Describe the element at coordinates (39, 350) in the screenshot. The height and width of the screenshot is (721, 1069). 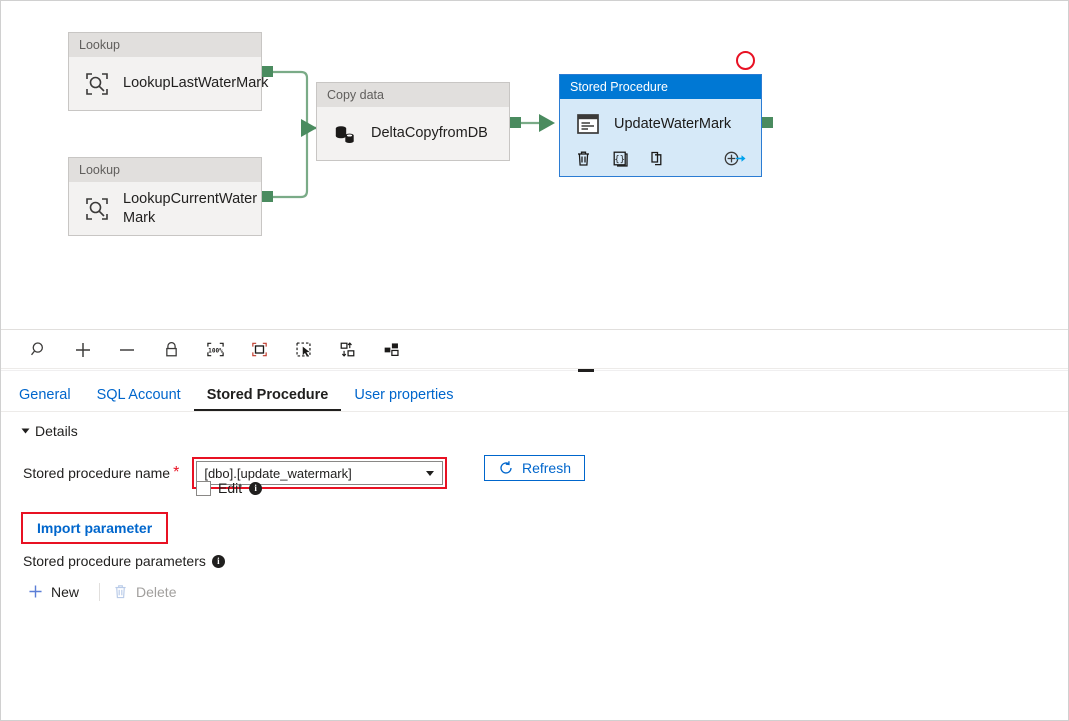
I see `search-icon` at that location.